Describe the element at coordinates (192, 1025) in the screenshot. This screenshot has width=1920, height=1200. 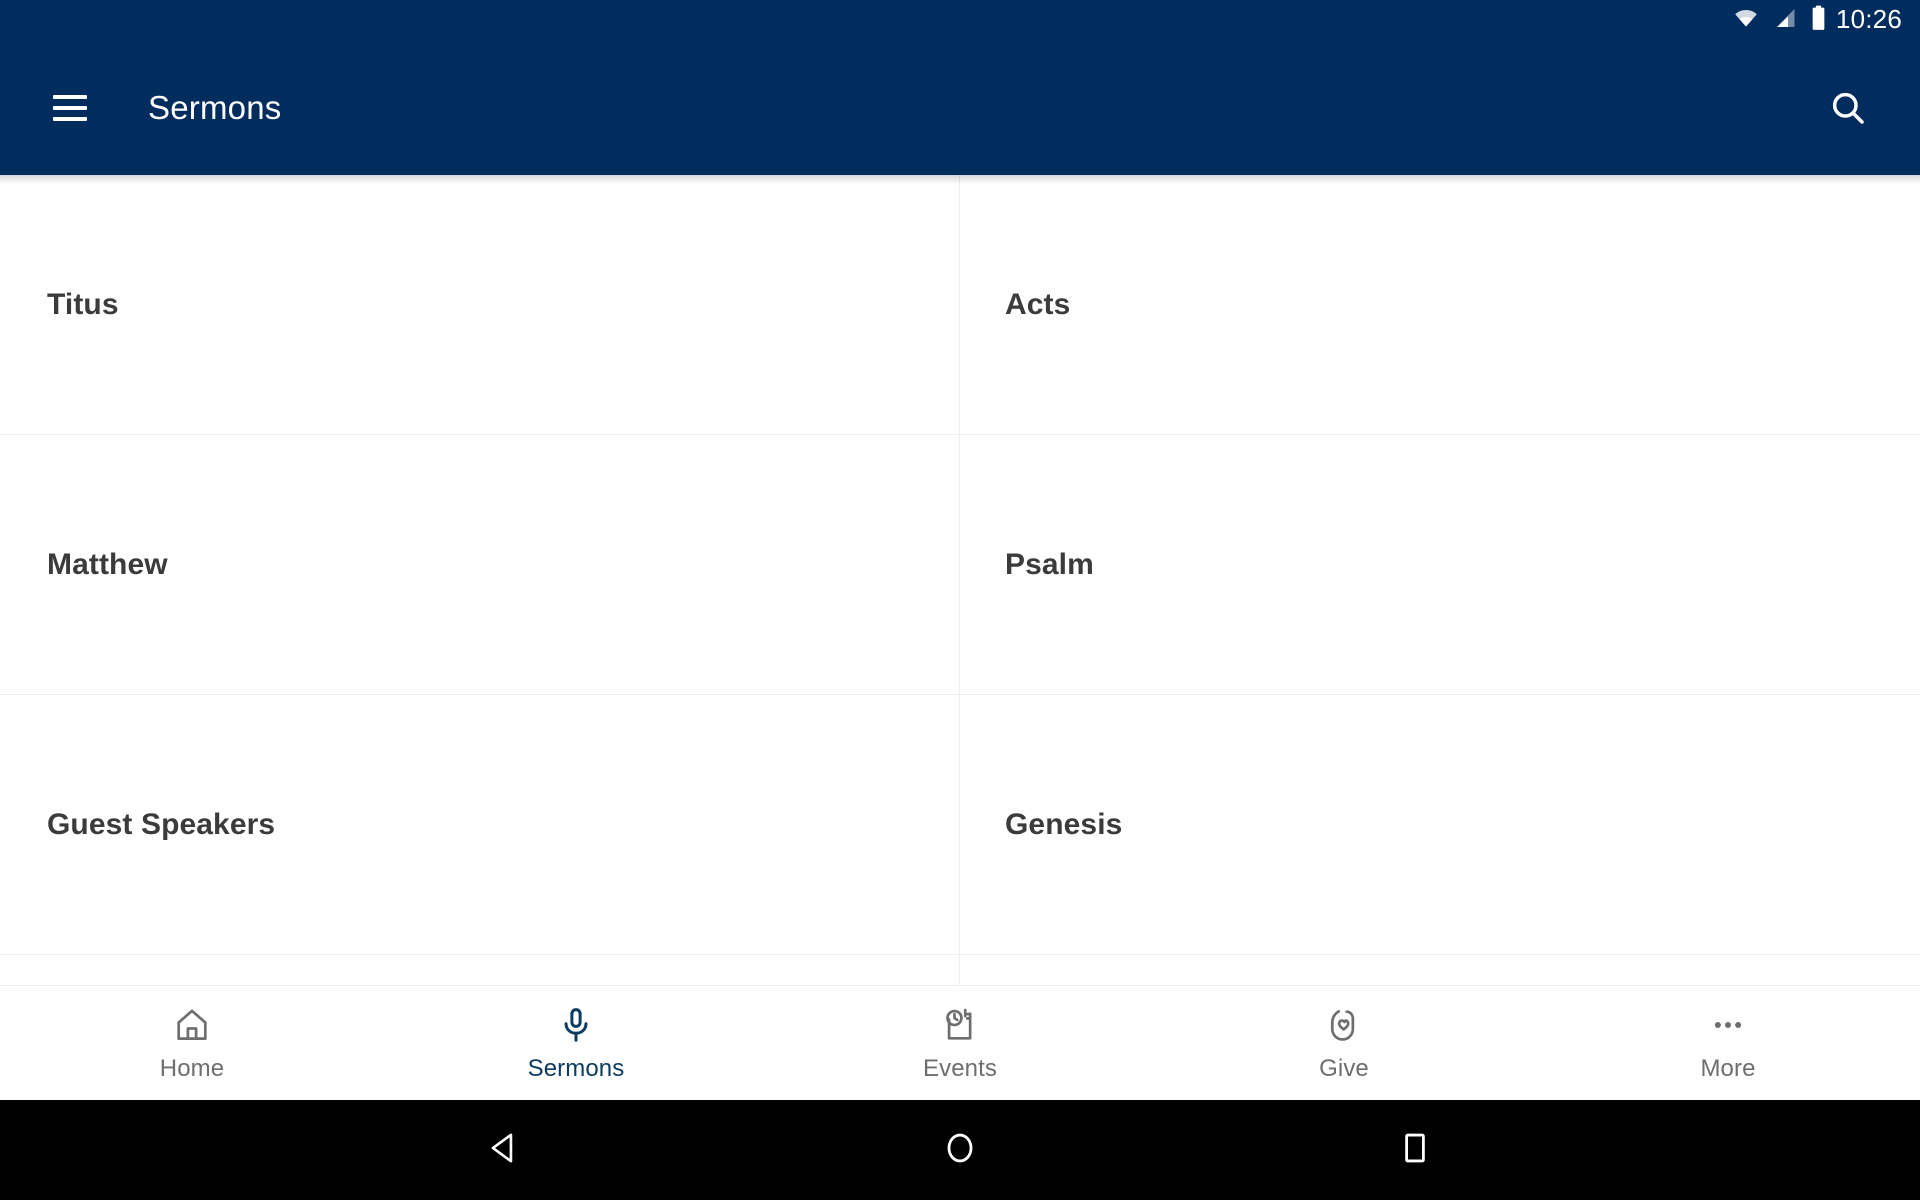
I see `home-icon` at that location.